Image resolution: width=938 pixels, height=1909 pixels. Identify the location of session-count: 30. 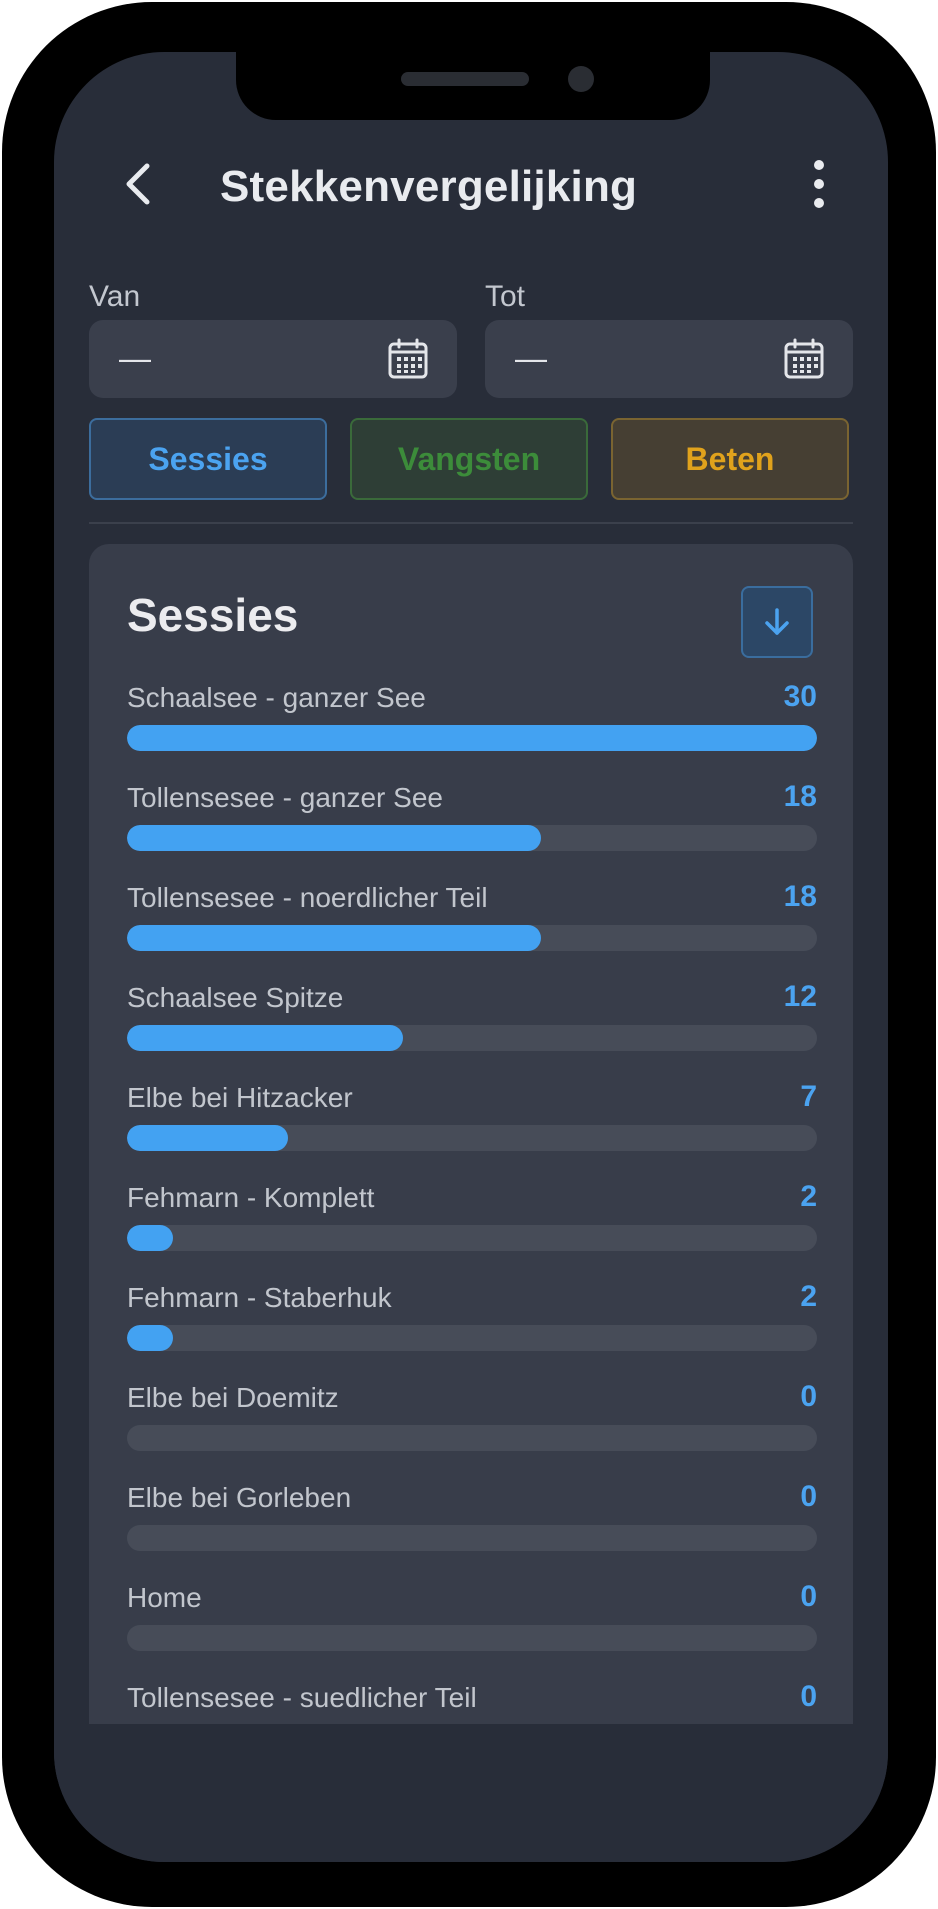
(800, 696).